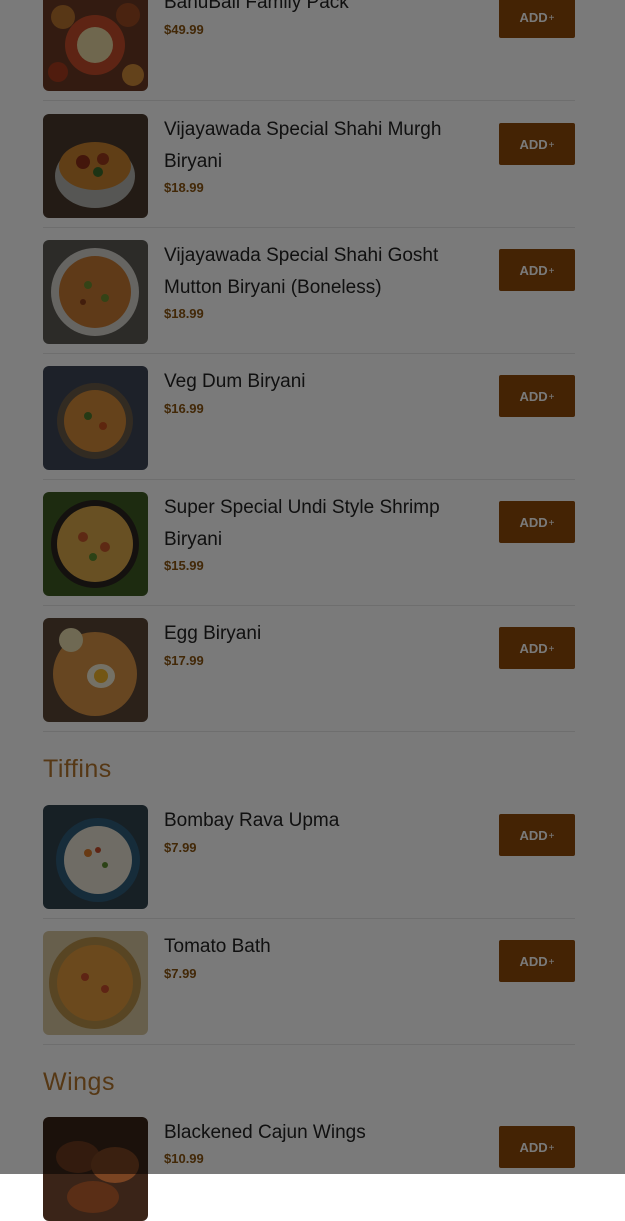 Image resolution: width=625 pixels, height=1221 pixels. What do you see at coordinates (303, 145) in the screenshot?
I see `item-name: Vijayawada Special Shahi Murgh Biryani` at bounding box center [303, 145].